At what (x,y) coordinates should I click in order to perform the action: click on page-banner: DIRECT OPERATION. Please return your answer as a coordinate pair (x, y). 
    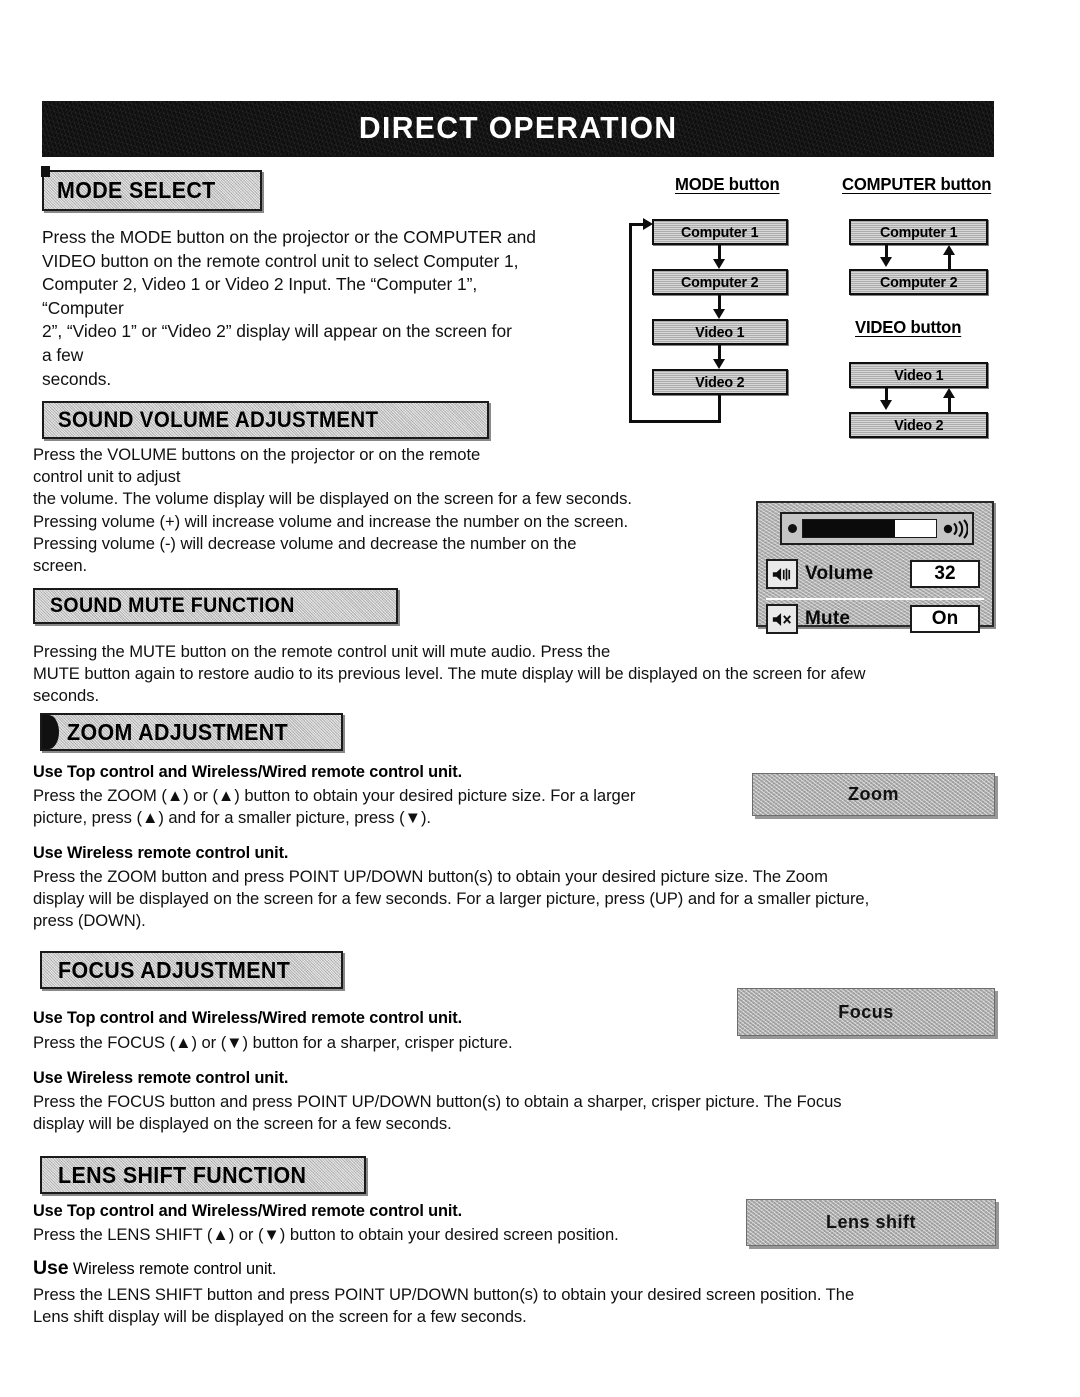
    Looking at the image, I should click on (518, 128).